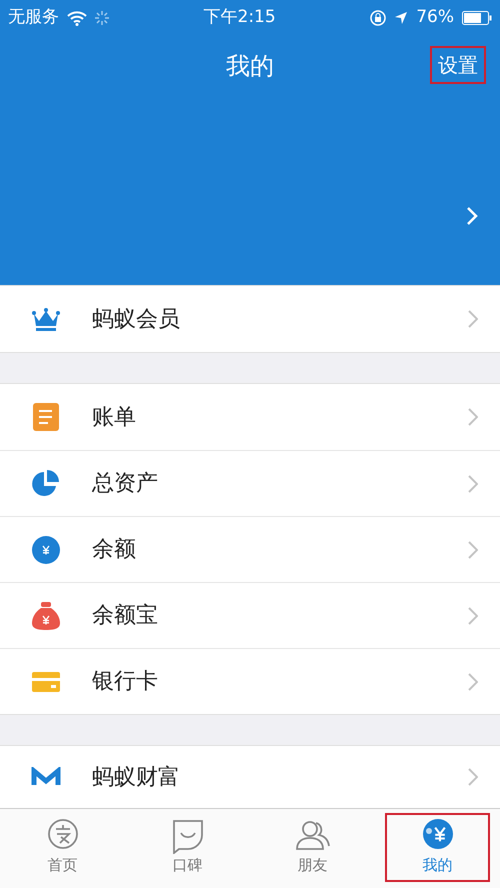 Image resolution: width=500 pixels, height=888 pixels. Describe the element at coordinates (312, 847) in the screenshot. I see `tab: 朋友` at that location.